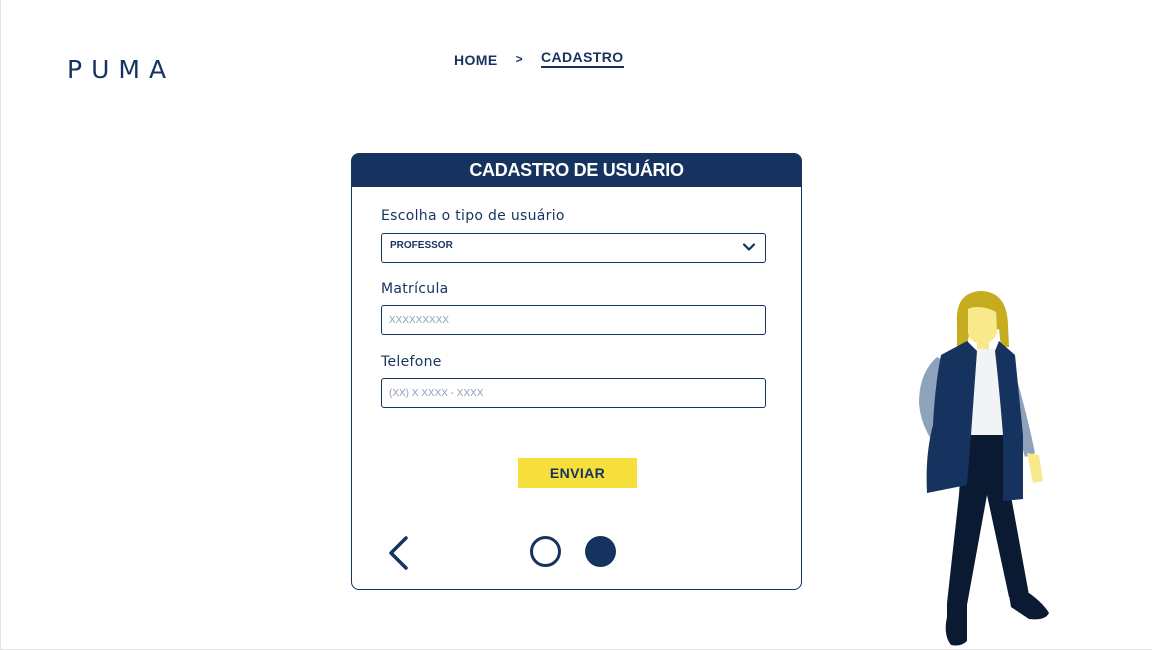 Image resolution: width=1152 pixels, height=650 pixels. I want to click on submit-button: ENVIAR, so click(577, 473).